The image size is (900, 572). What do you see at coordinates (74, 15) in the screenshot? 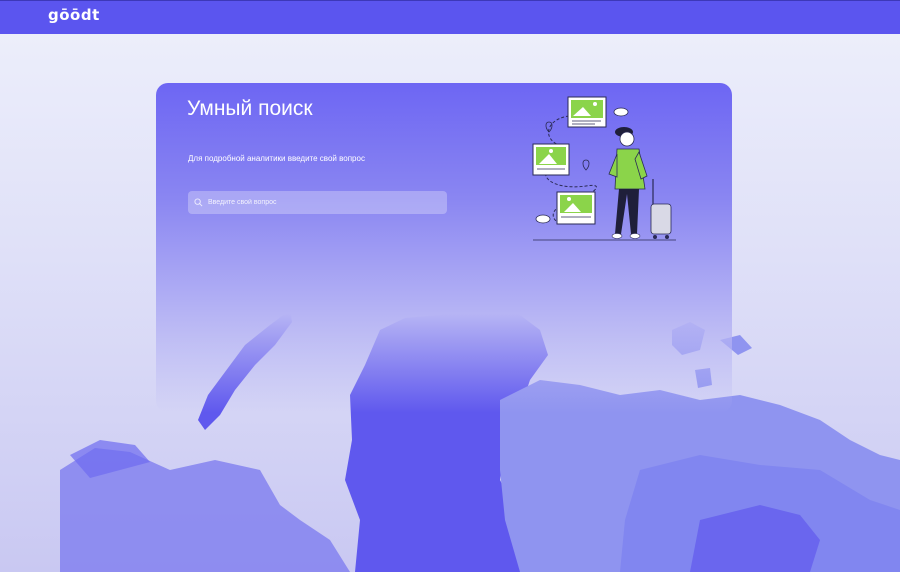
I see `brand-logo: gōōdt` at bounding box center [74, 15].